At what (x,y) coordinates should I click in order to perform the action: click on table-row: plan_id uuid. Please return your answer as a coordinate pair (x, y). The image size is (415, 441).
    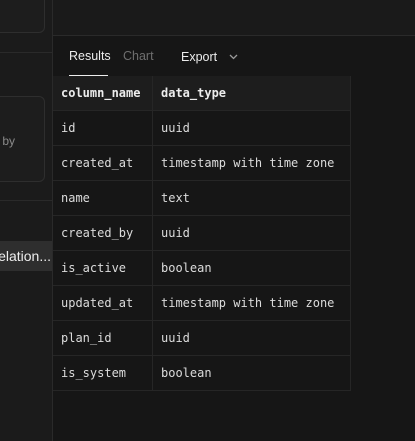
    Looking at the image, I should click on (202, 338).